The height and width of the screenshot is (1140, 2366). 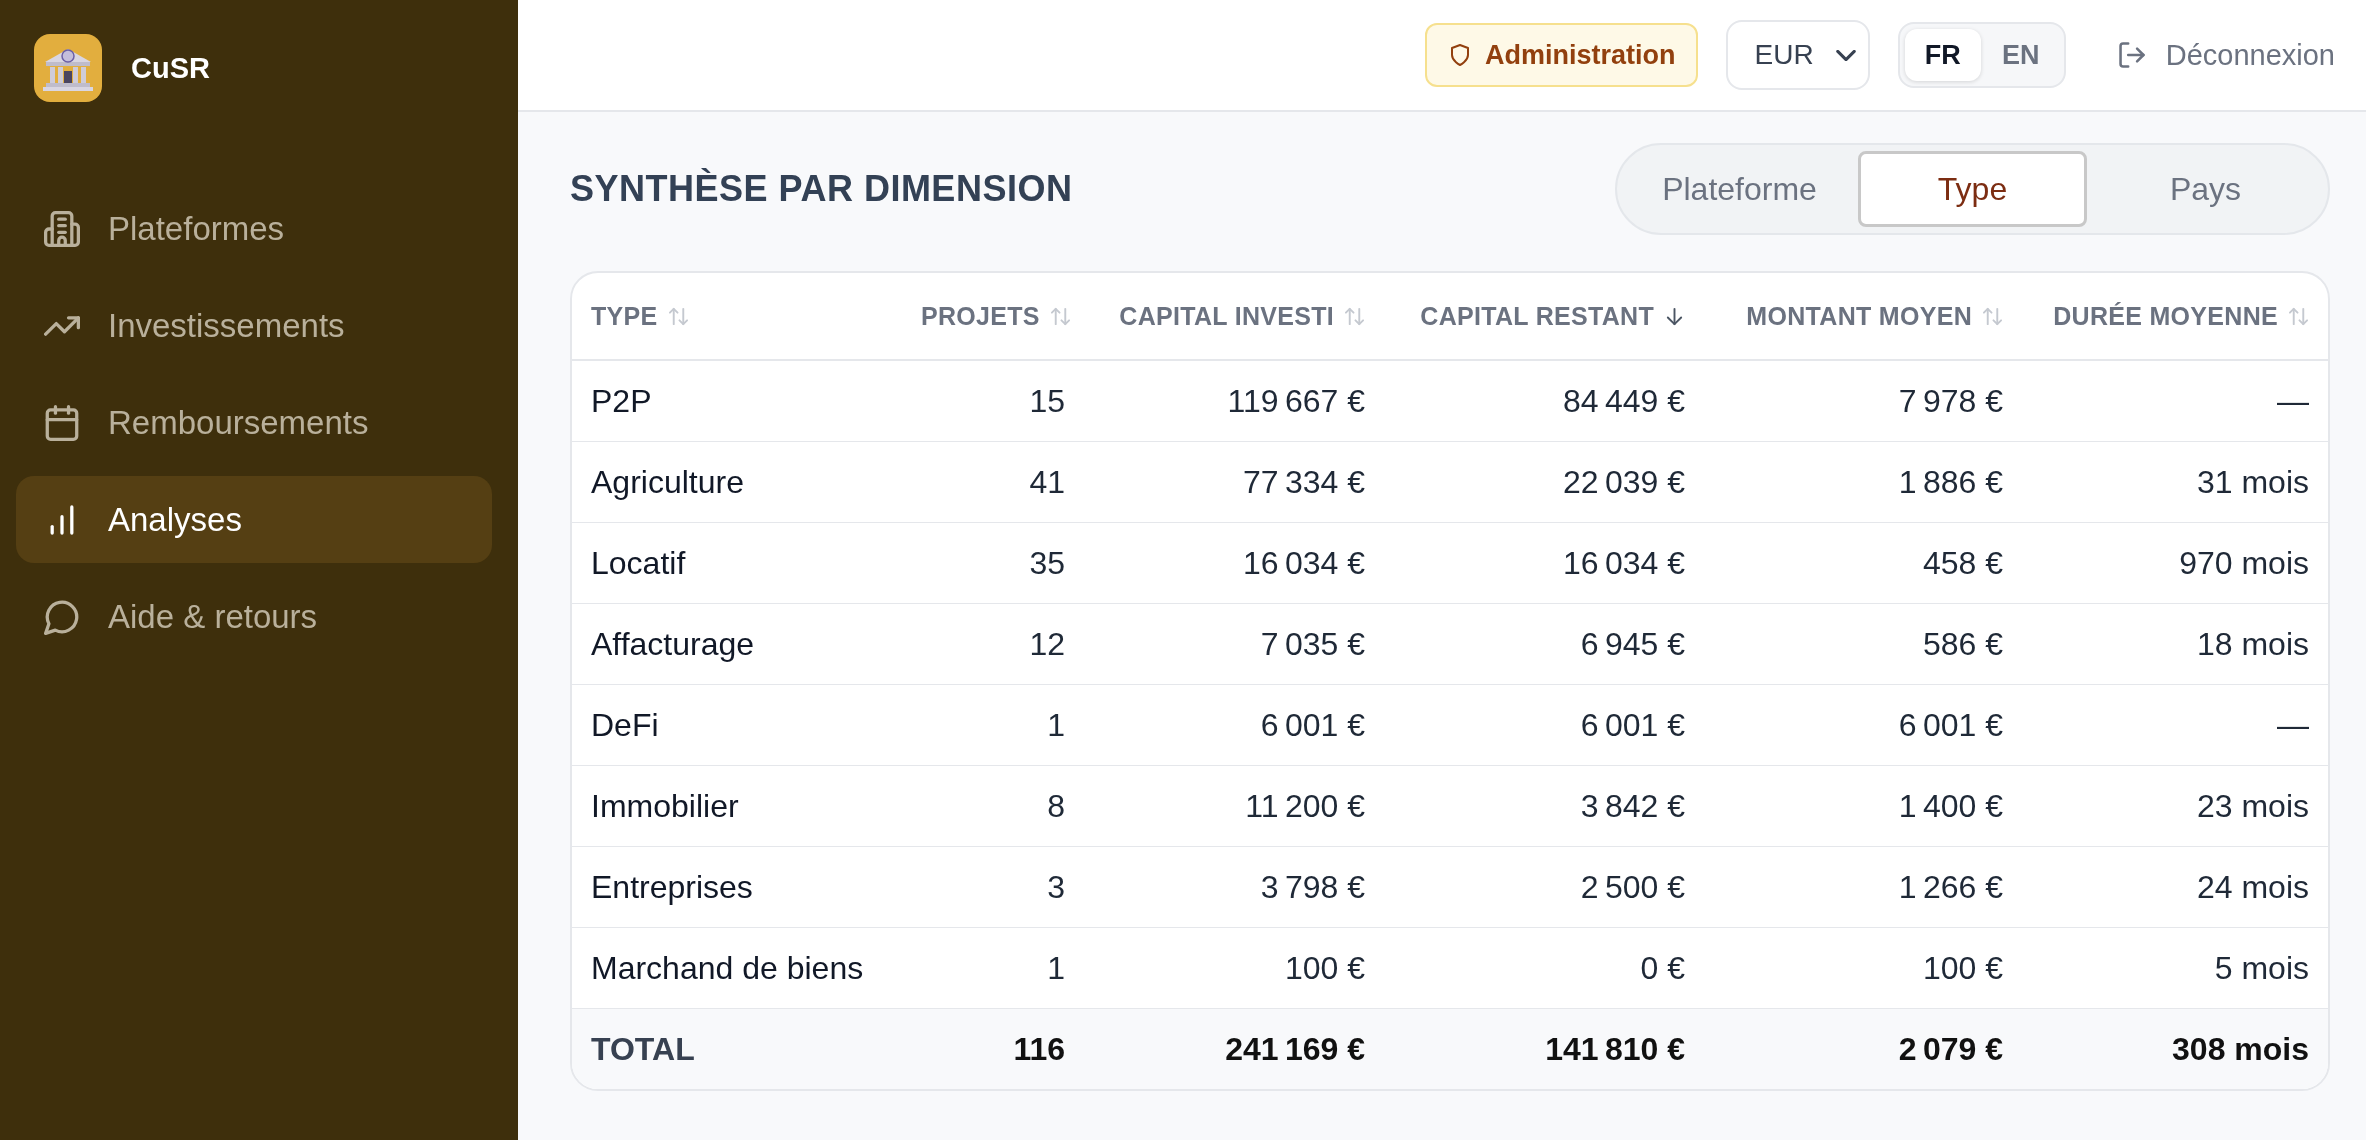 I want to click on table-cell: 15, so click(x=993, y=401).